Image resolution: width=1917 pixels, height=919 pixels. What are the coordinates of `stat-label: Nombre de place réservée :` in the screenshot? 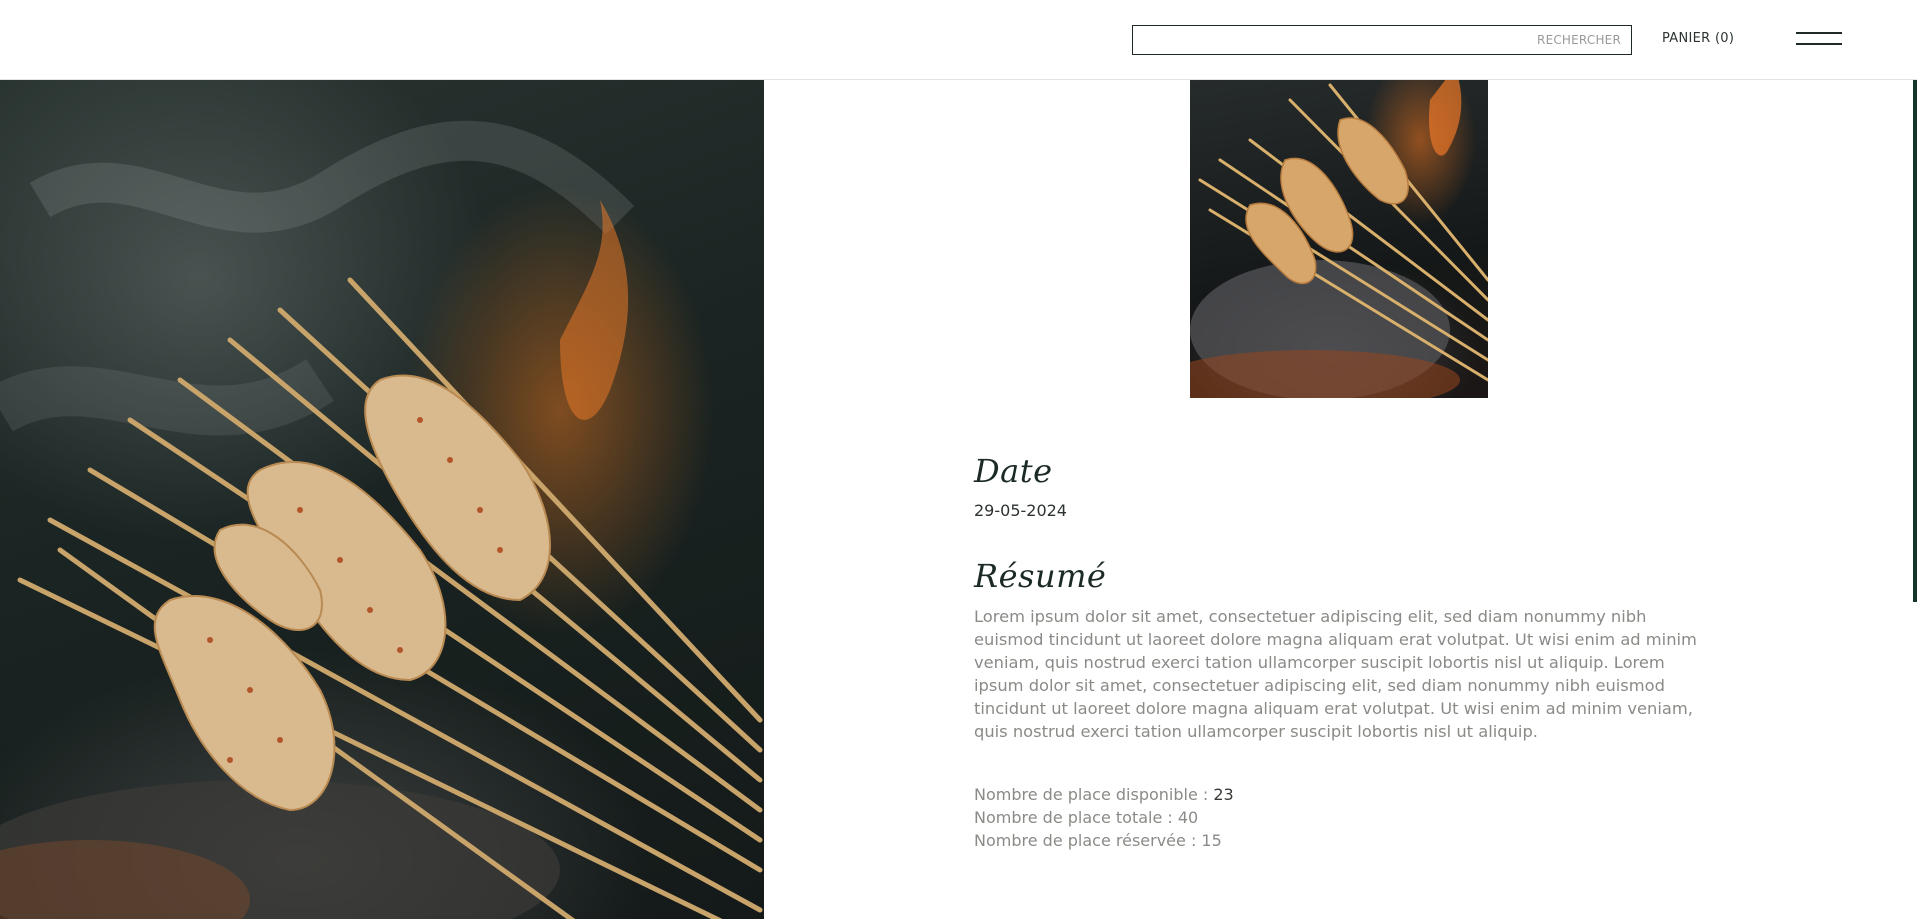 It's located at (1088, 840).